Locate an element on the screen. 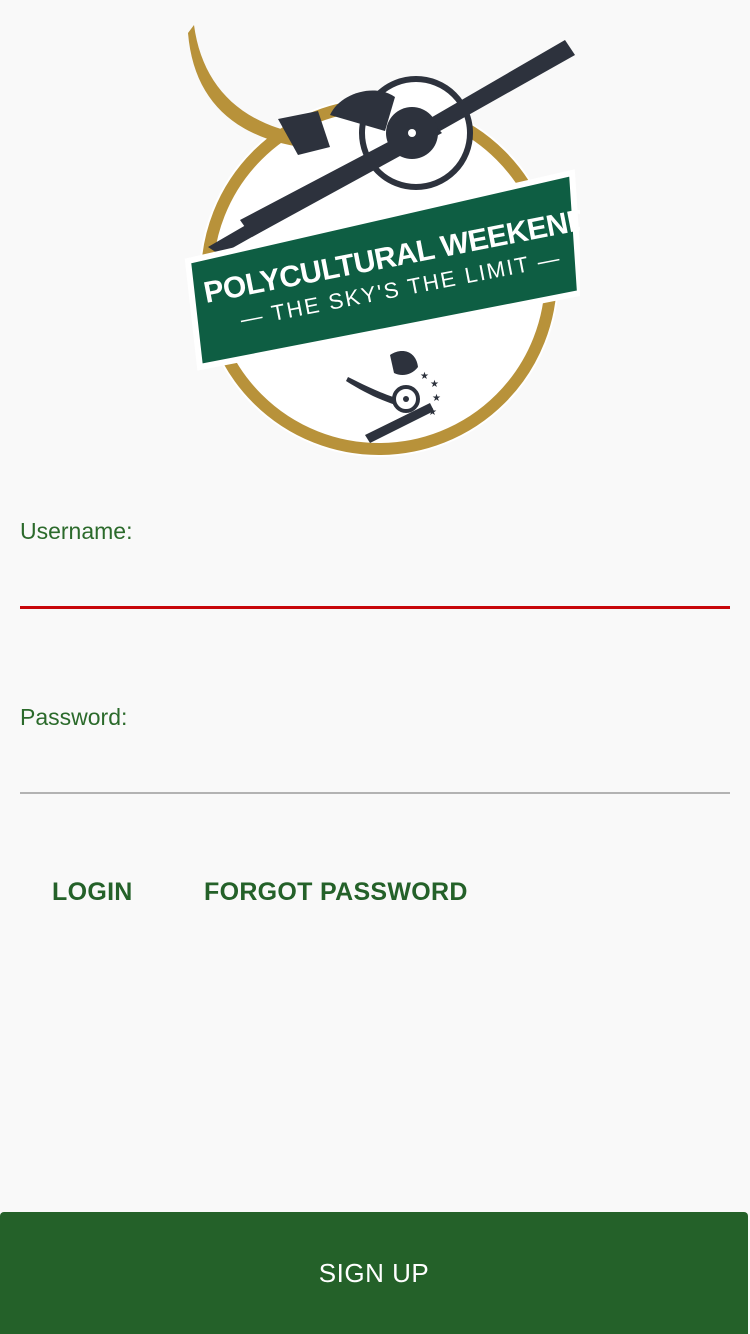 This screenshot has width=750, height=1334. username-input is located at coordinates (375, 583).